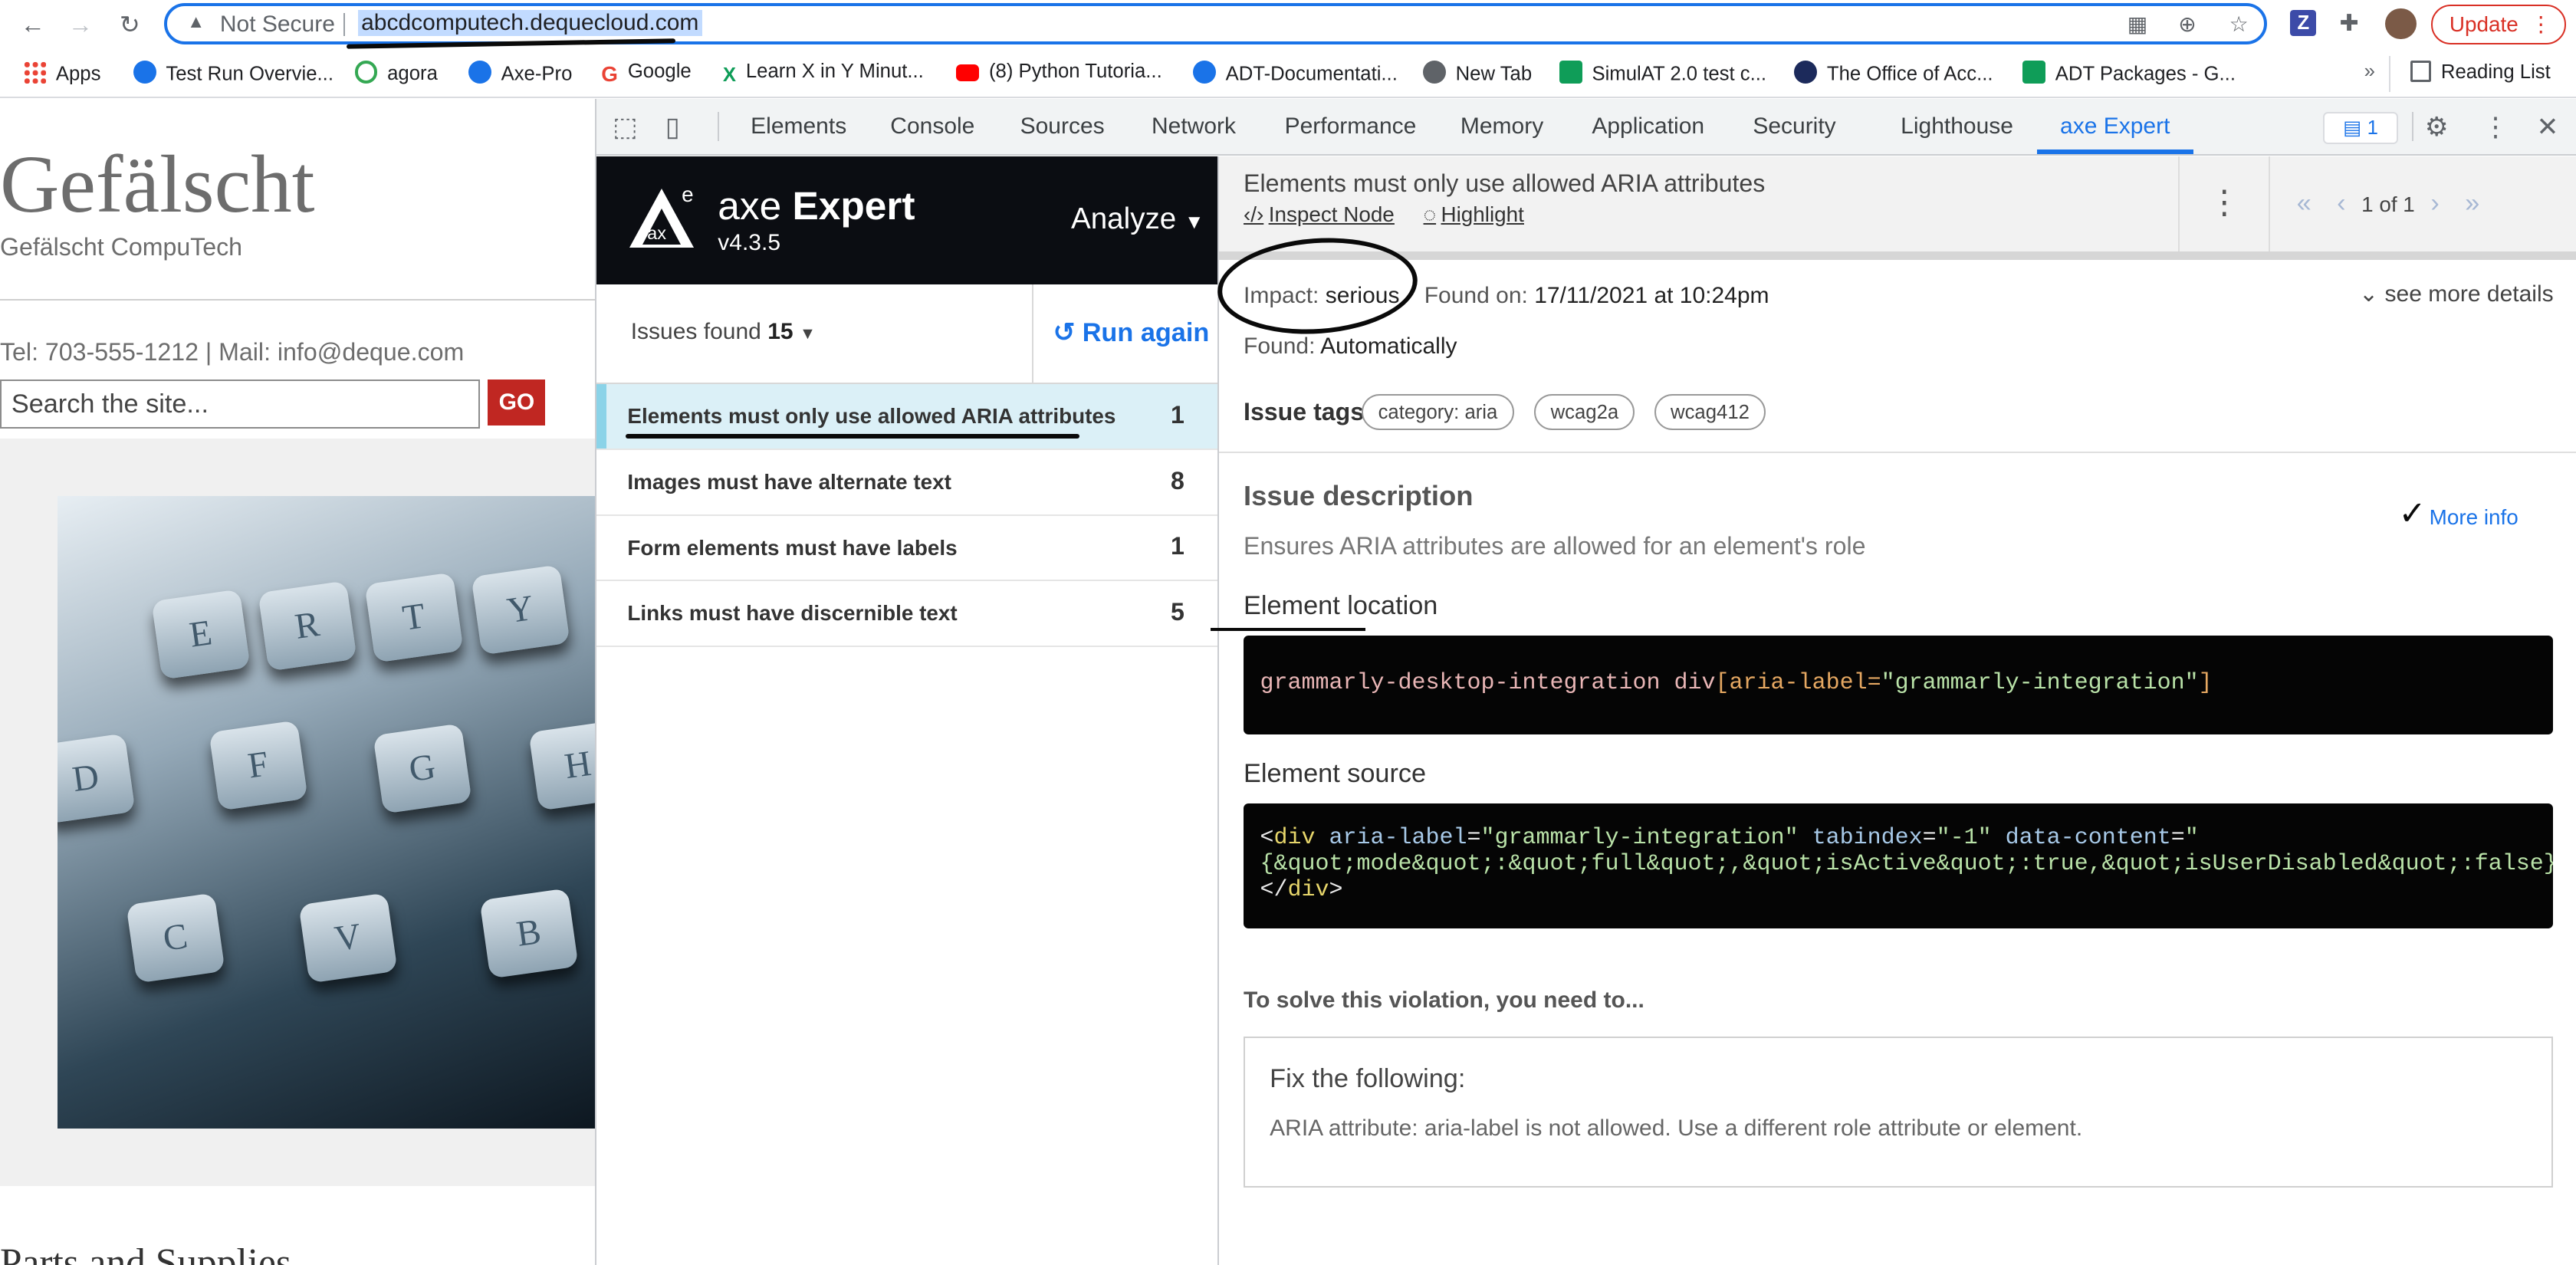  What do you see at coordinates (80, 25) in the screenshot?
I see `forward-icon: →` at bounding box center [80, 25].